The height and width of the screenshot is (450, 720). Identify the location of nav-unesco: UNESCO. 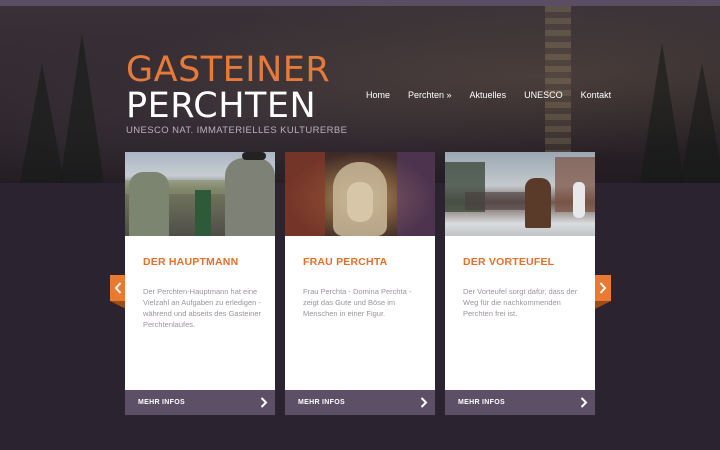
(543, 95).